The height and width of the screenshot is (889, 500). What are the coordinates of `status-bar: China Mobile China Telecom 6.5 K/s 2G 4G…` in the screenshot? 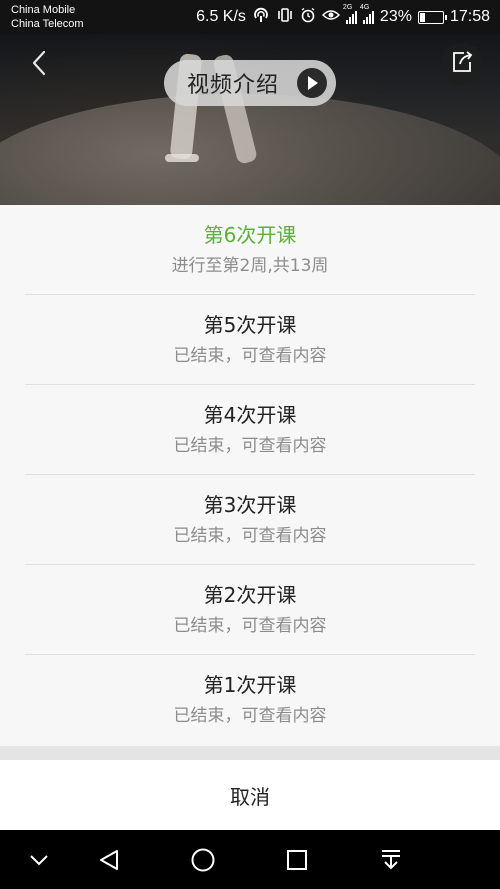 It's located at (250, 17).